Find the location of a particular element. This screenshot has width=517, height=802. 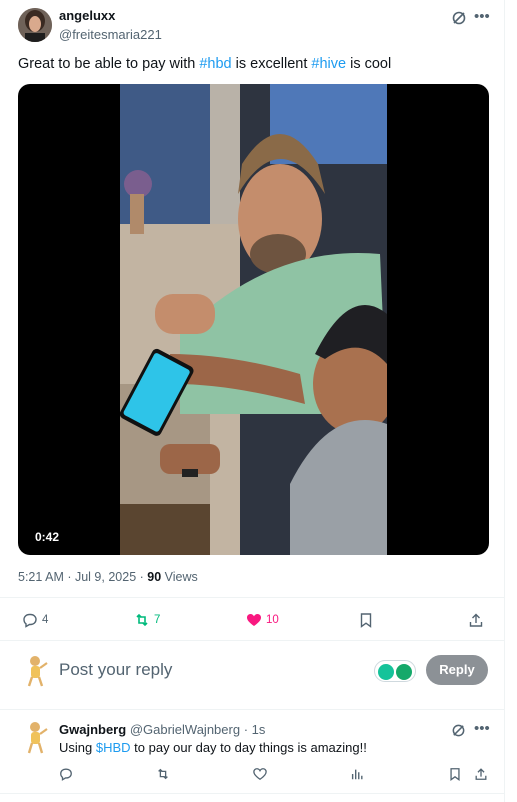

views-count: 90 is located at coordinates (154, 577).